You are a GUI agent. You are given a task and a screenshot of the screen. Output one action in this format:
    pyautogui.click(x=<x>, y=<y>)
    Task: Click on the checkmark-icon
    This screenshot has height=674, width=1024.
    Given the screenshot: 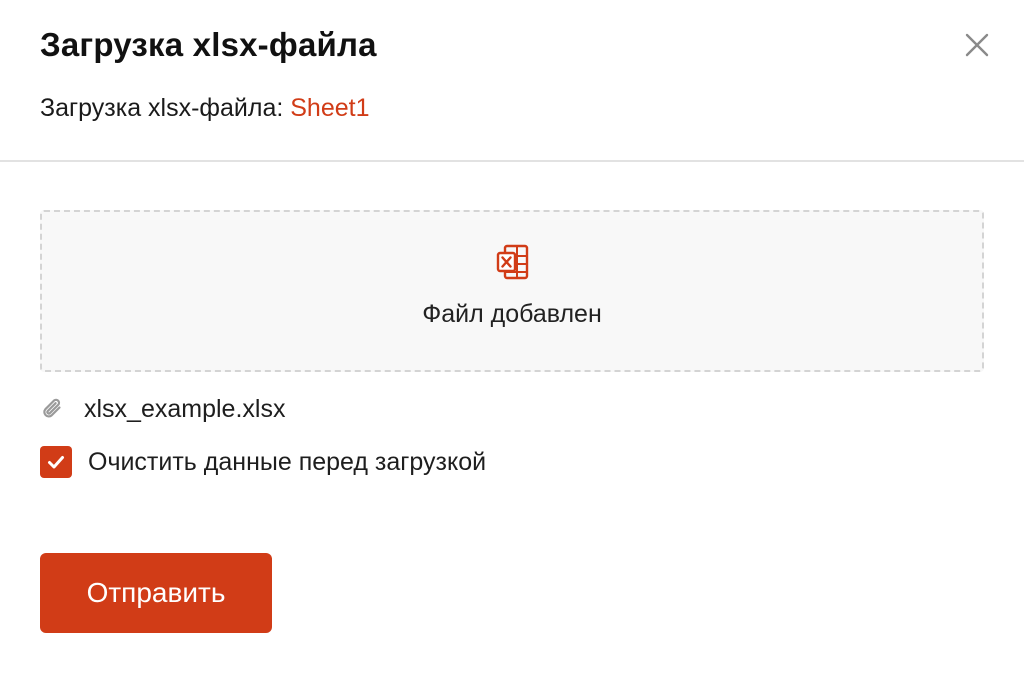 What is the action you would take?
    pyautogui.click(x=56, y=462)
    